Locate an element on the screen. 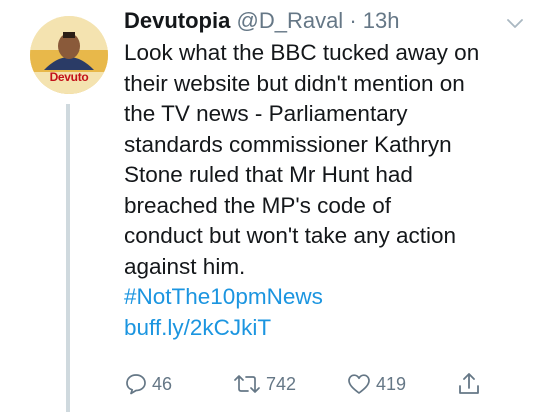 The width and height of the screenshot is (550, 412). tweet-text-line: Stone ruled that Mr Hunt had is located at coordinates (268, 174).